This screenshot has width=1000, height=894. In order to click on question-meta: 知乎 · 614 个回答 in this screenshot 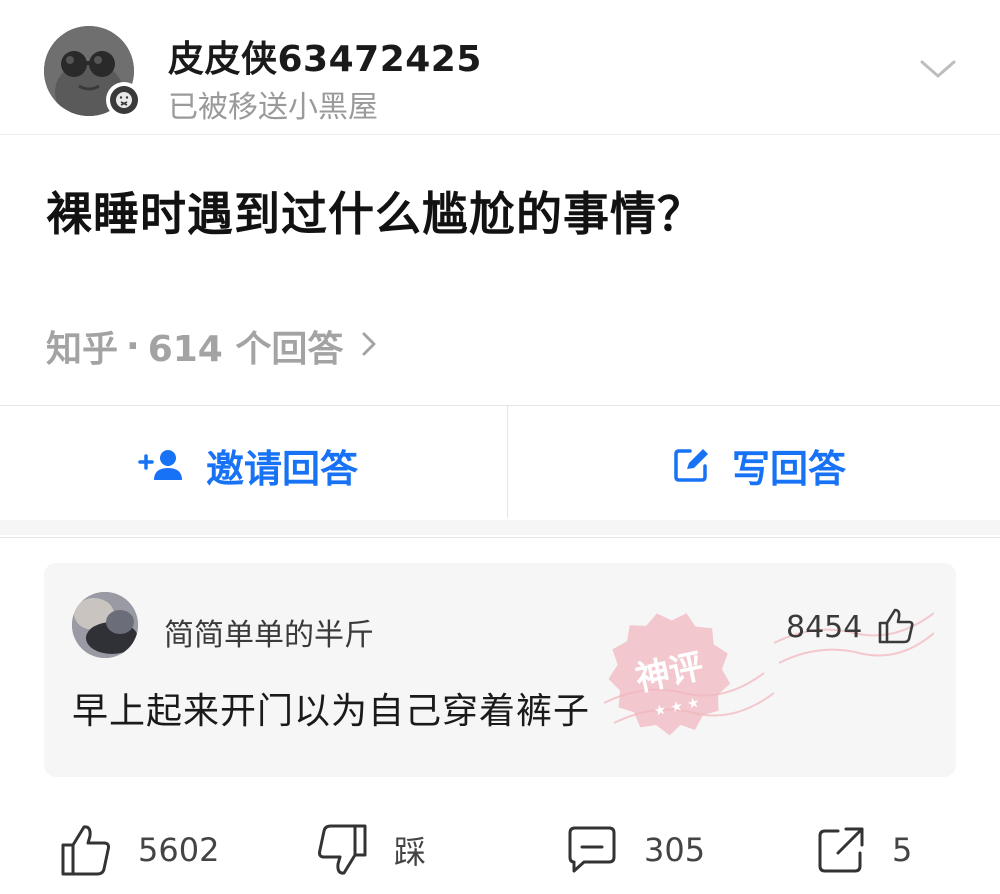, I will do `click(211, 346)`.